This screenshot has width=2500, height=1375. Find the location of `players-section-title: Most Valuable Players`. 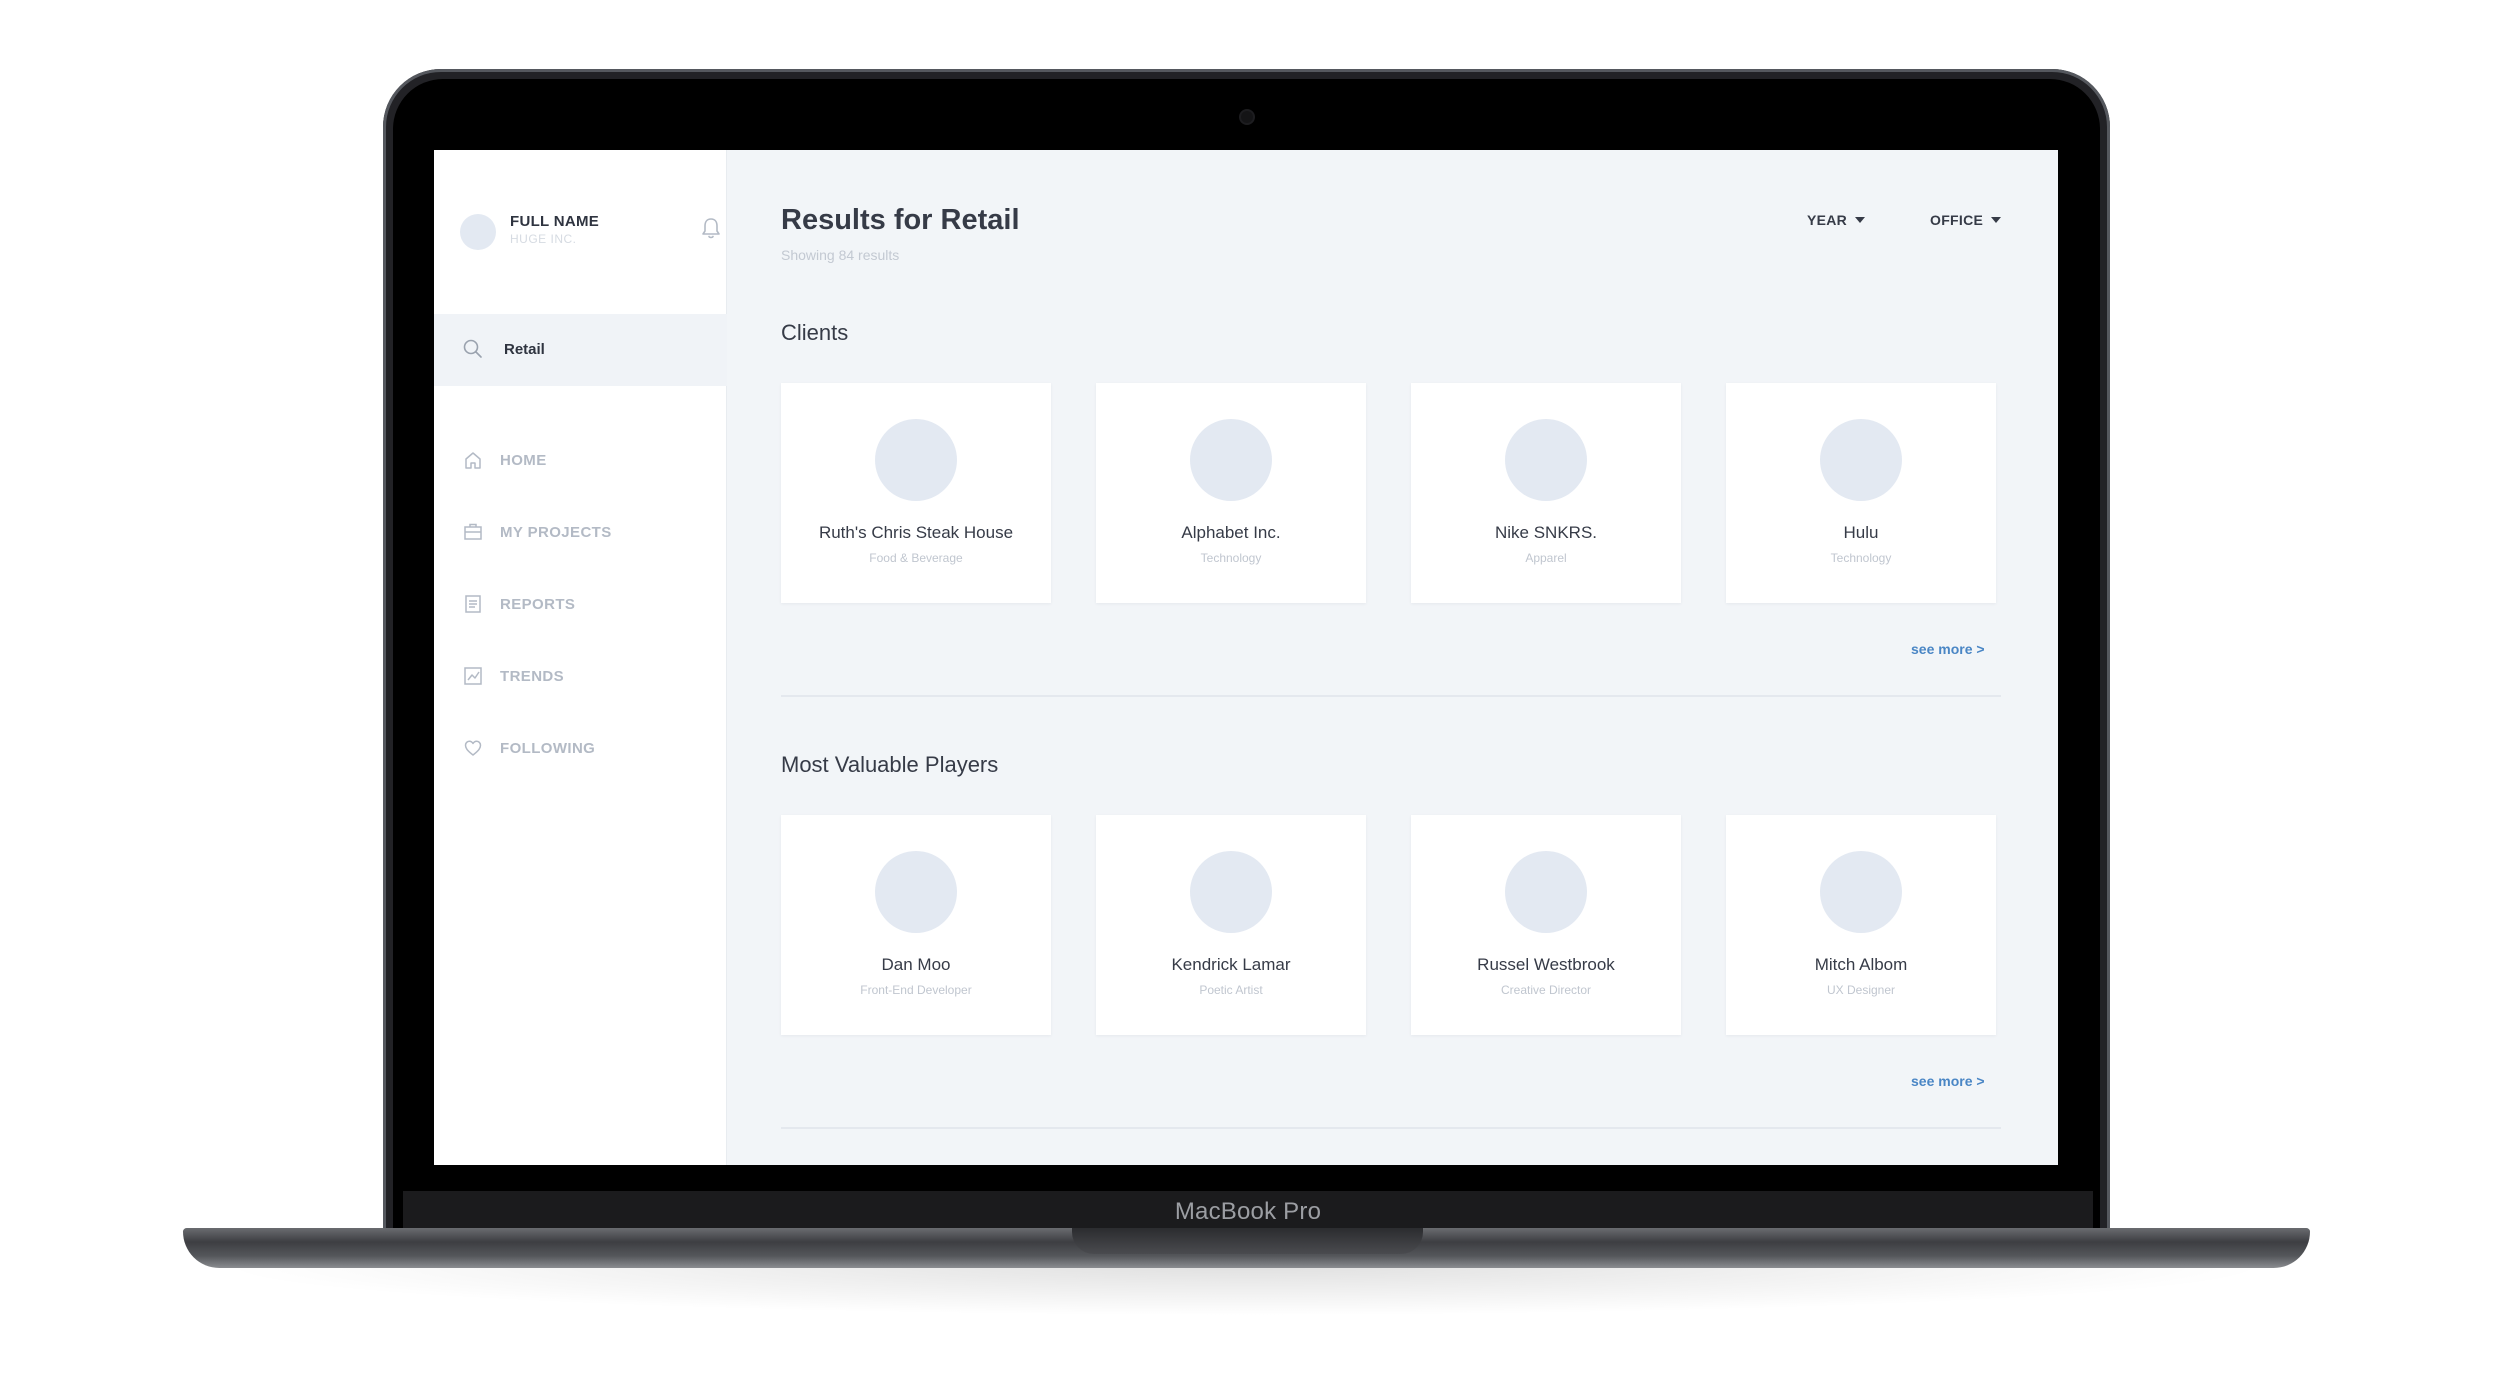

players-section-title: Most Valuable Players is located at coordinates (890, 764).